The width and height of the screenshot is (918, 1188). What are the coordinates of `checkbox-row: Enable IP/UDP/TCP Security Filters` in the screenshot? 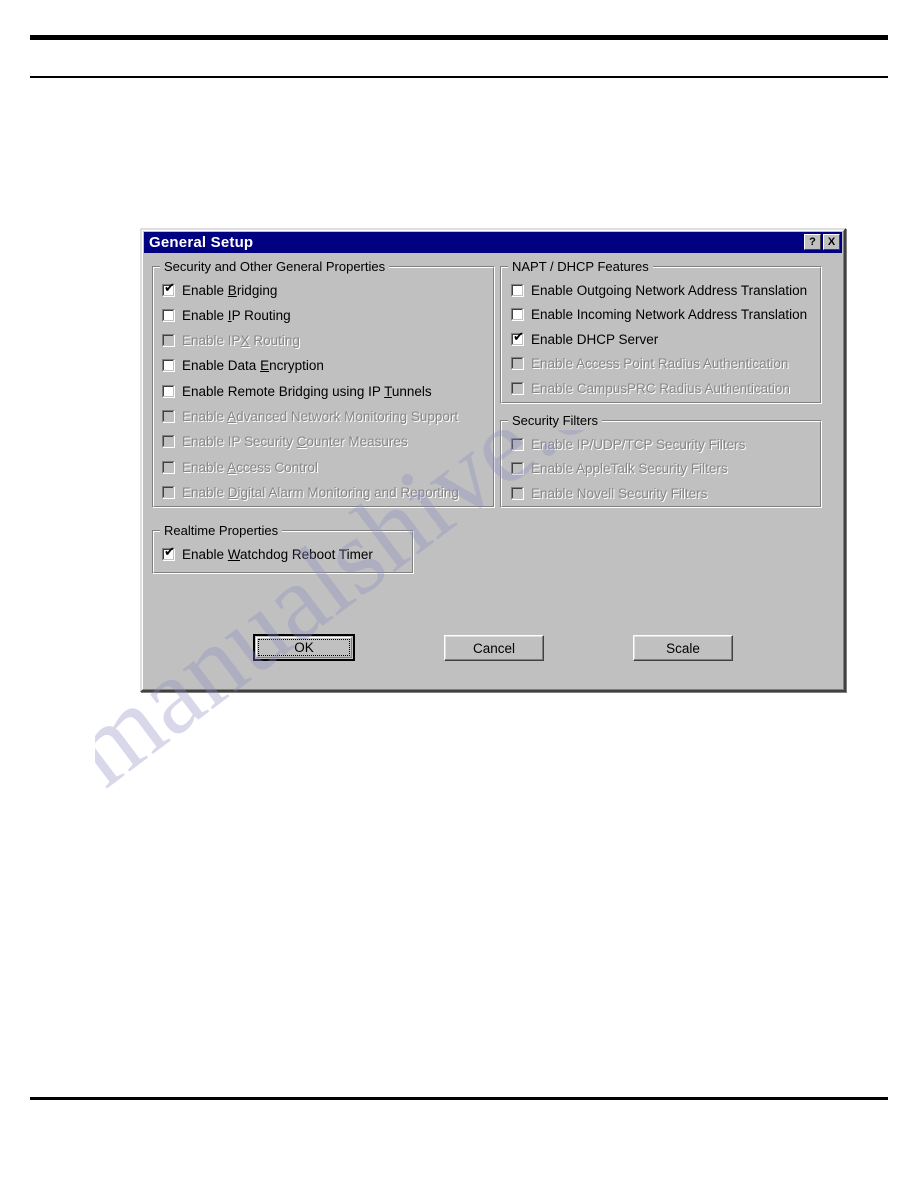 It's located at (628, 444).